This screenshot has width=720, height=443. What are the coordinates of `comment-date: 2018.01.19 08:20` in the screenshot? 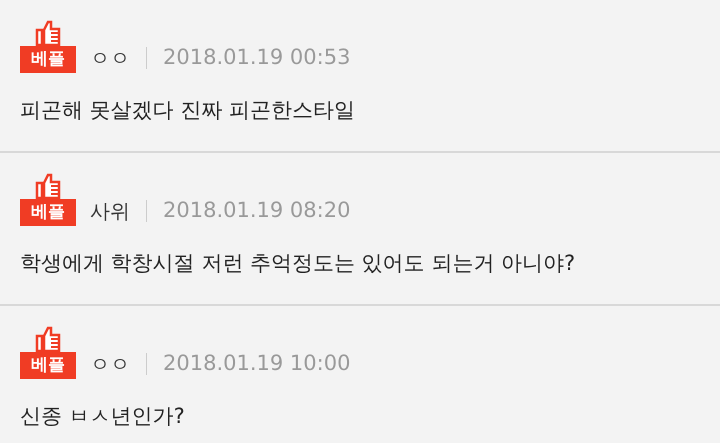 It's located at (256, 210).